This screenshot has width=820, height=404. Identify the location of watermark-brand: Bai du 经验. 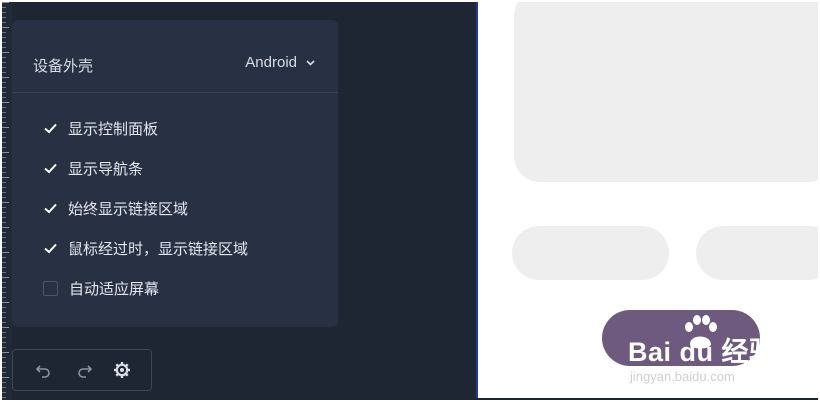
(702, 352).